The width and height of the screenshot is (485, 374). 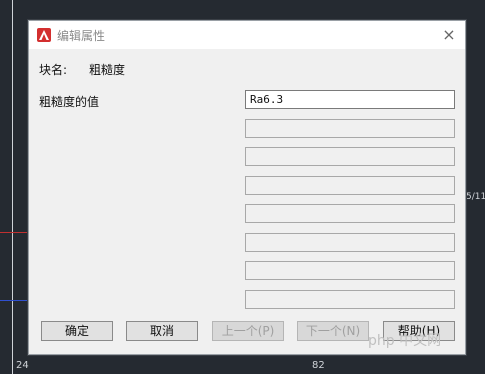 I want to click on previous-button: 上一个(P), so click(x=248, y=331).